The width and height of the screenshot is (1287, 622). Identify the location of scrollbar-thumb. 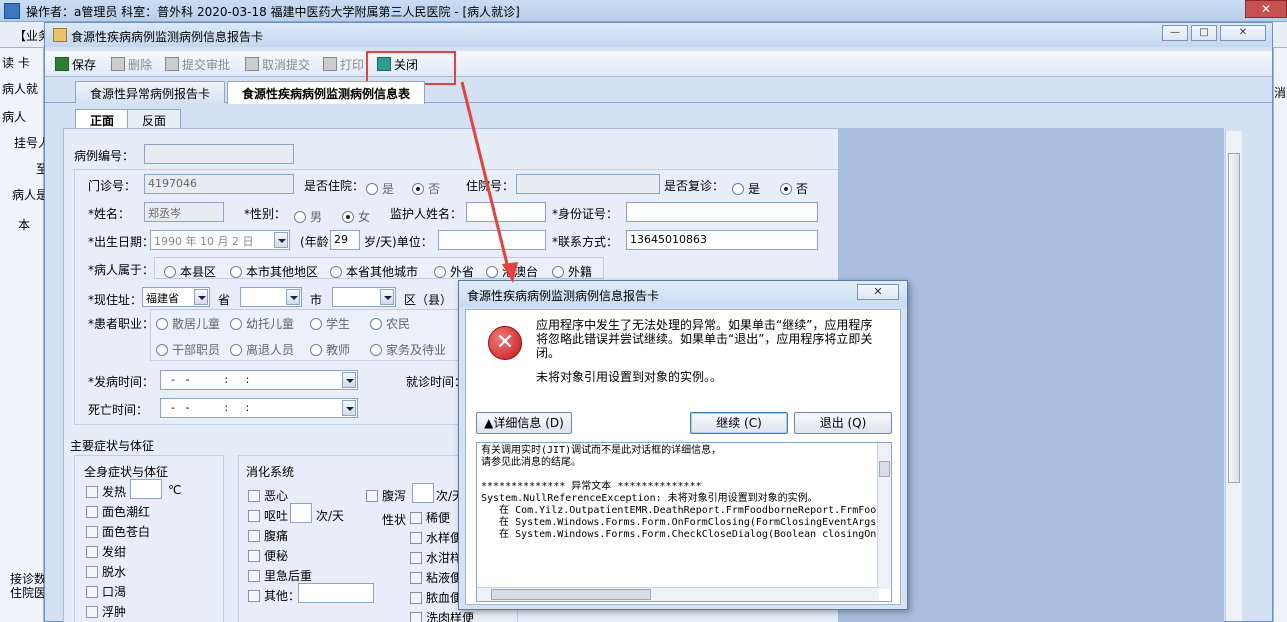
(1234, 318).